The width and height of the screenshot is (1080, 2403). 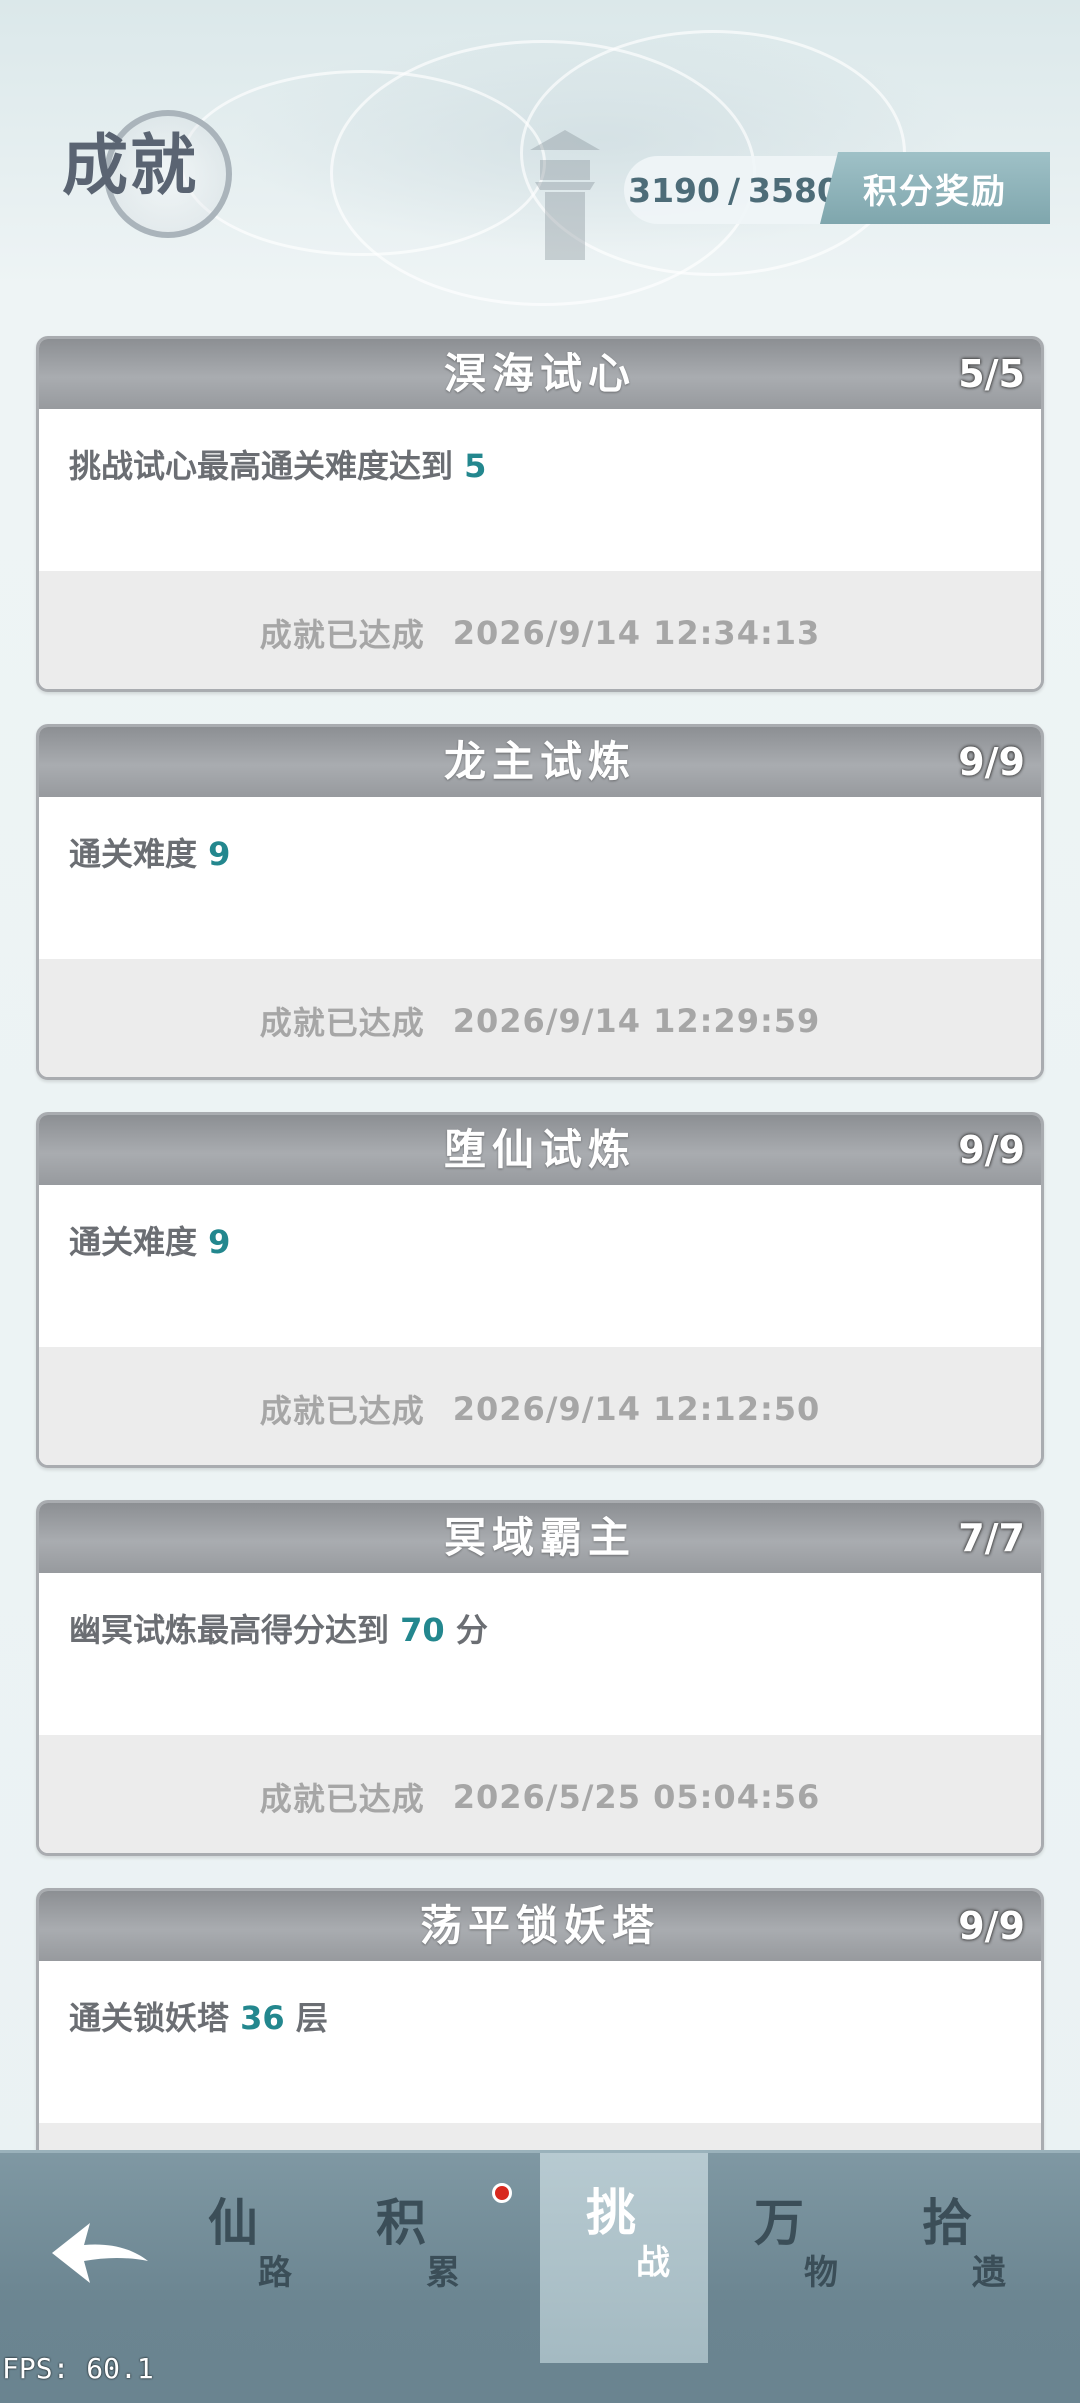 What do you see at coordinates (235, 1630) in the screenshot?
I see `description-text: 幽冥试炼最高得分达到` at bounding box center [235, 1630].